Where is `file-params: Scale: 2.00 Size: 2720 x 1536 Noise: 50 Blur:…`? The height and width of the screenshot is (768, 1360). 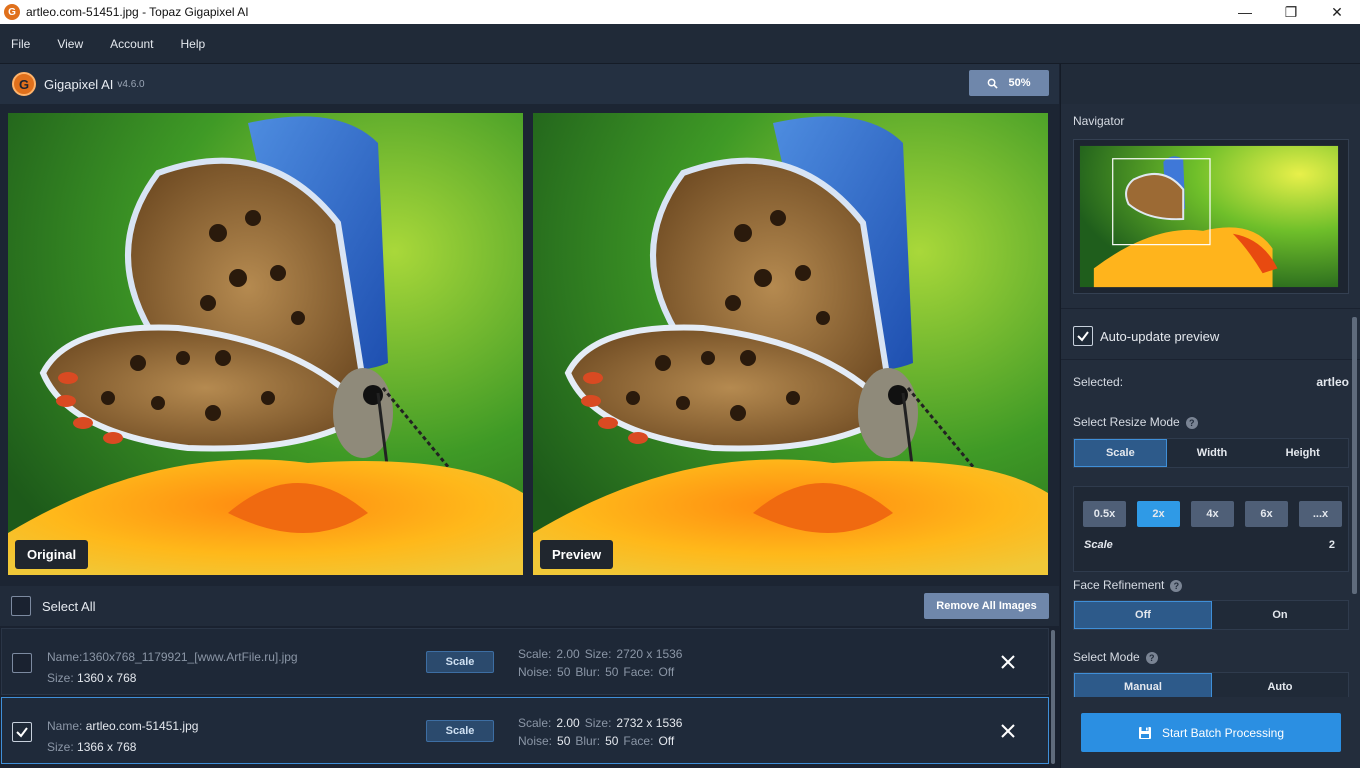 file-params: Scale: 2.00 Size: 2720 x 1536 Noise: 50 Blur:… is located at coordinates (602, 663).